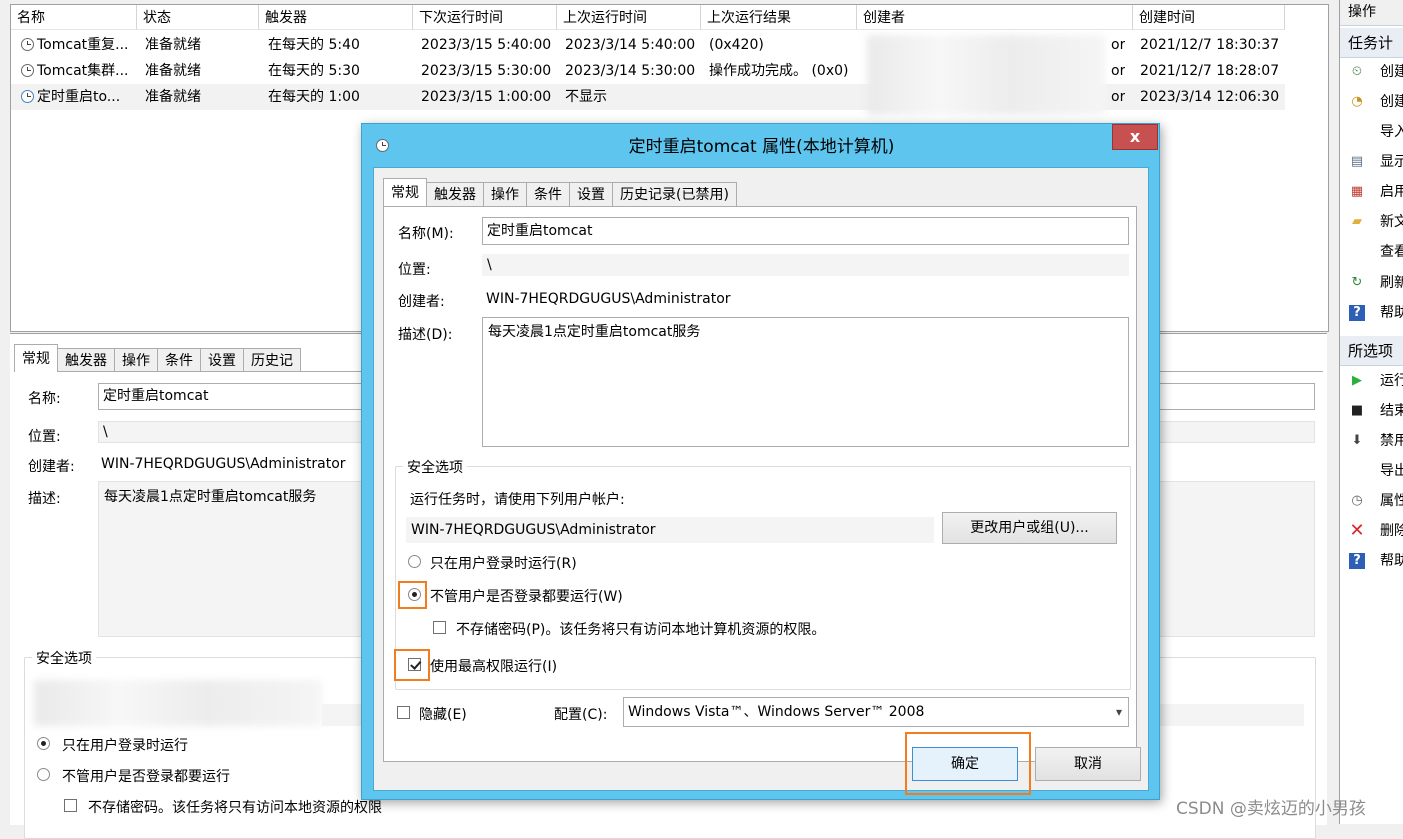 This screenshot has width=1403, height=839. I want to click on action-properties: ◷ 属性, so click(1371, 501).